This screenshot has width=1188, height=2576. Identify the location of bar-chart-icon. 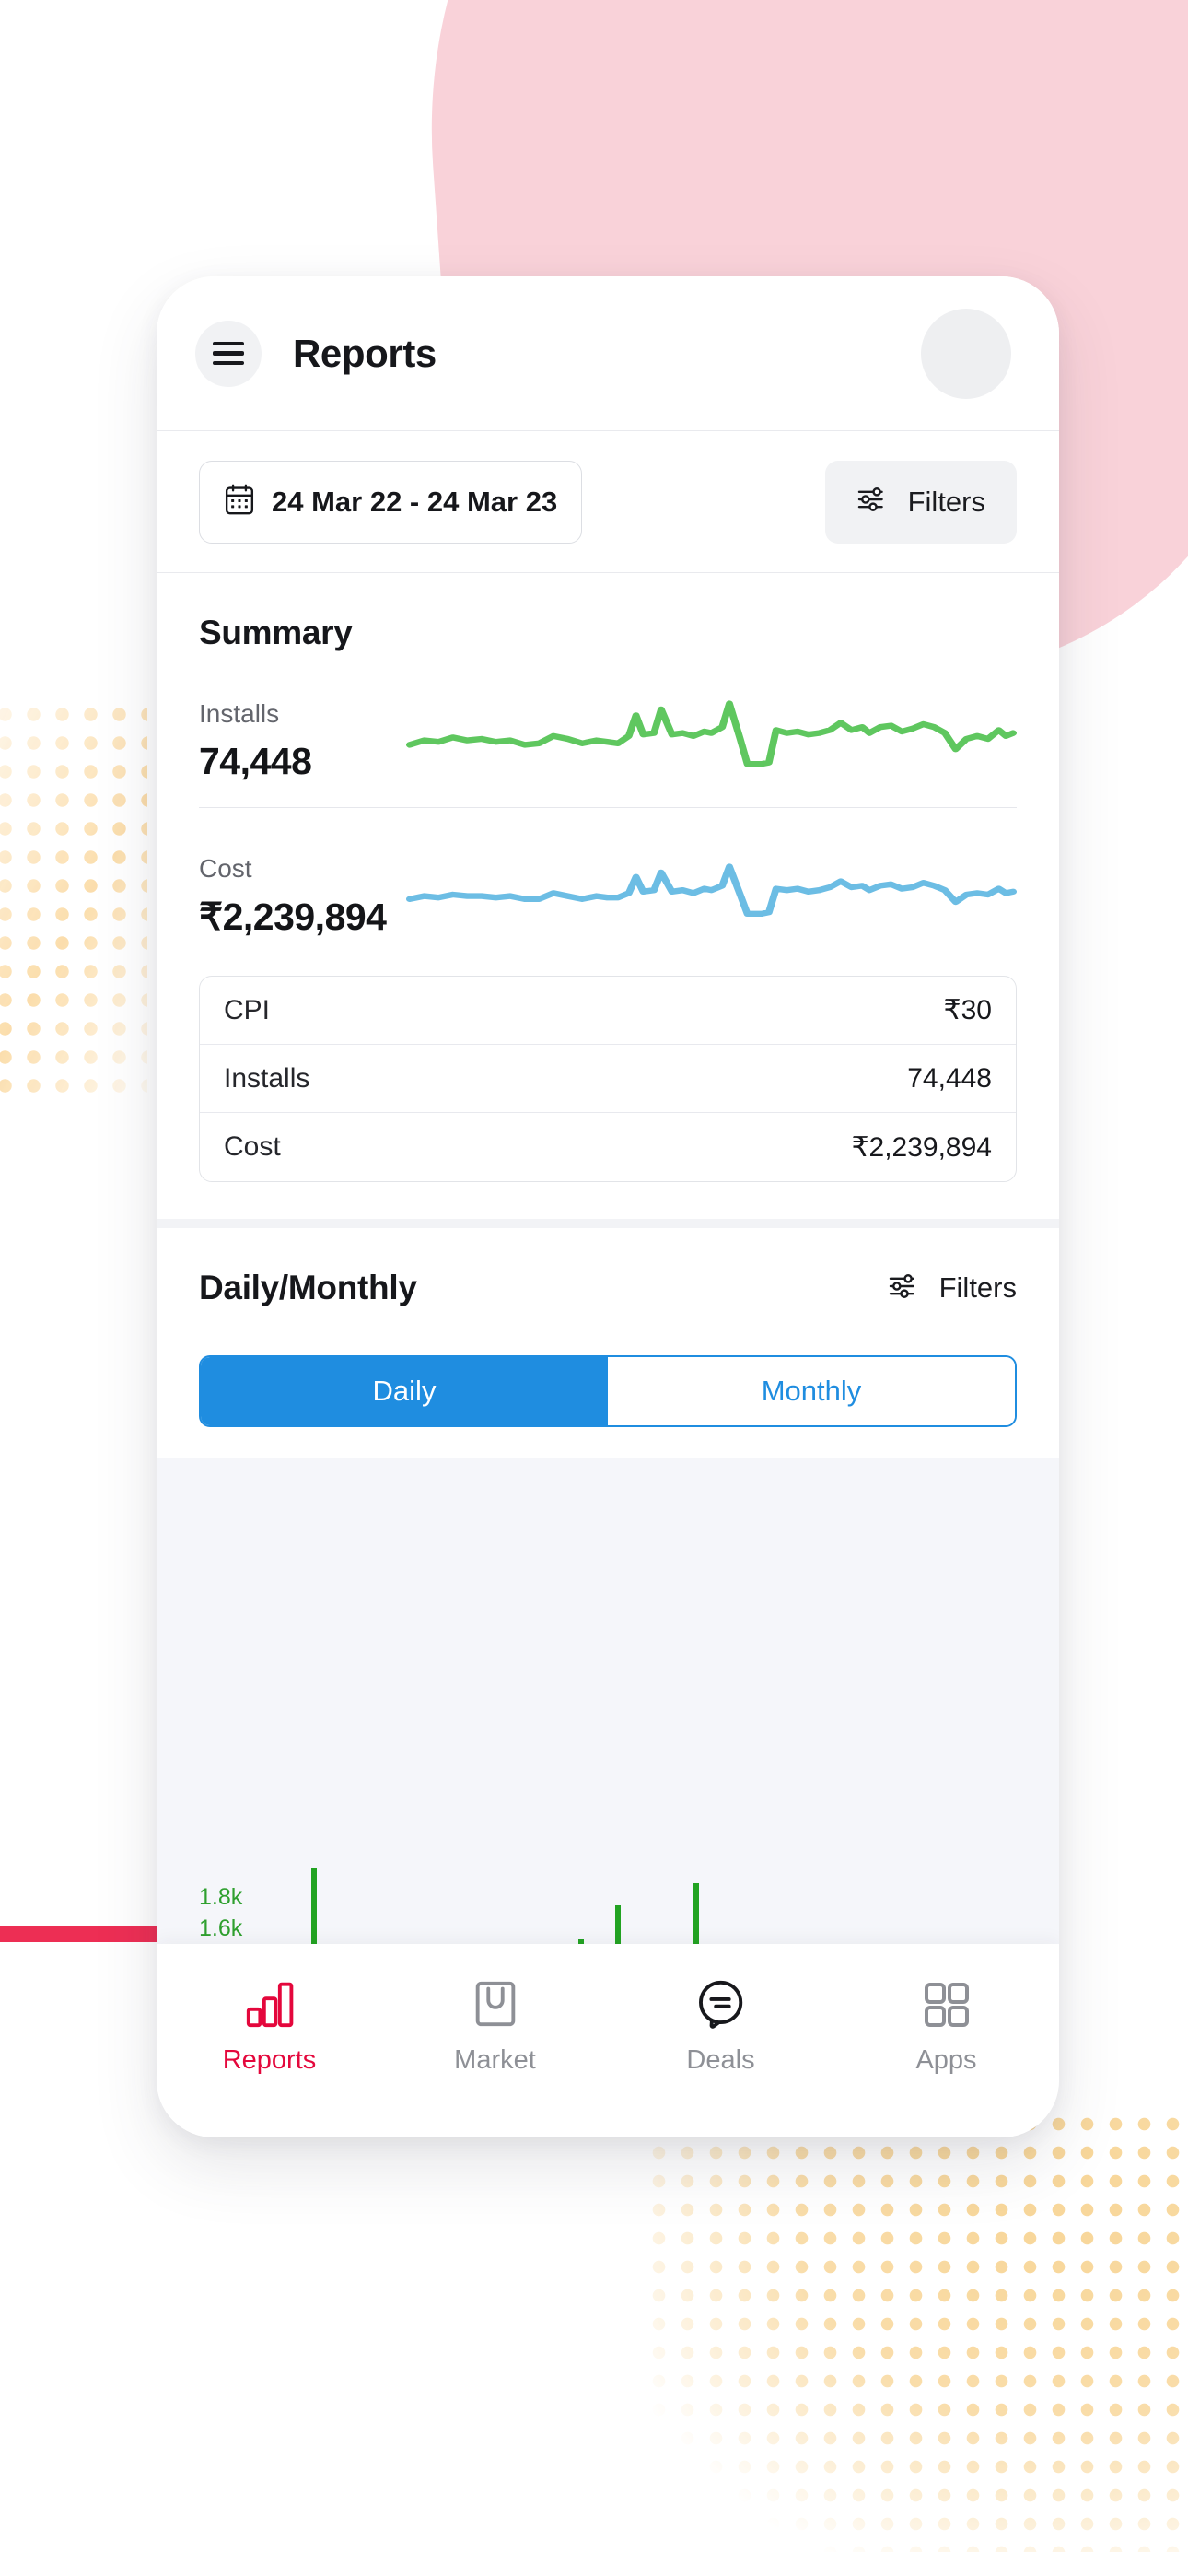
(270, 2001).